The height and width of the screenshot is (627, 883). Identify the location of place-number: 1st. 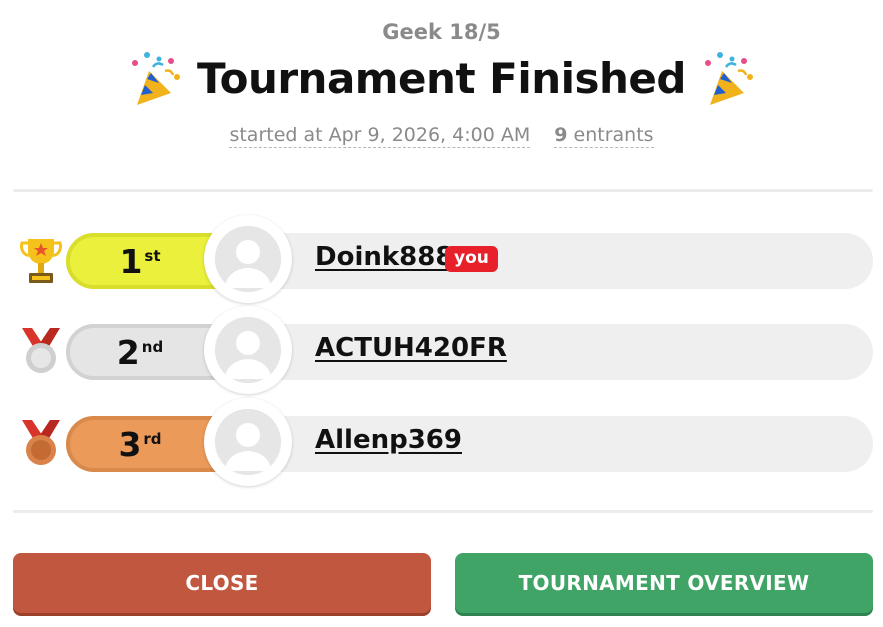
(140, 261).